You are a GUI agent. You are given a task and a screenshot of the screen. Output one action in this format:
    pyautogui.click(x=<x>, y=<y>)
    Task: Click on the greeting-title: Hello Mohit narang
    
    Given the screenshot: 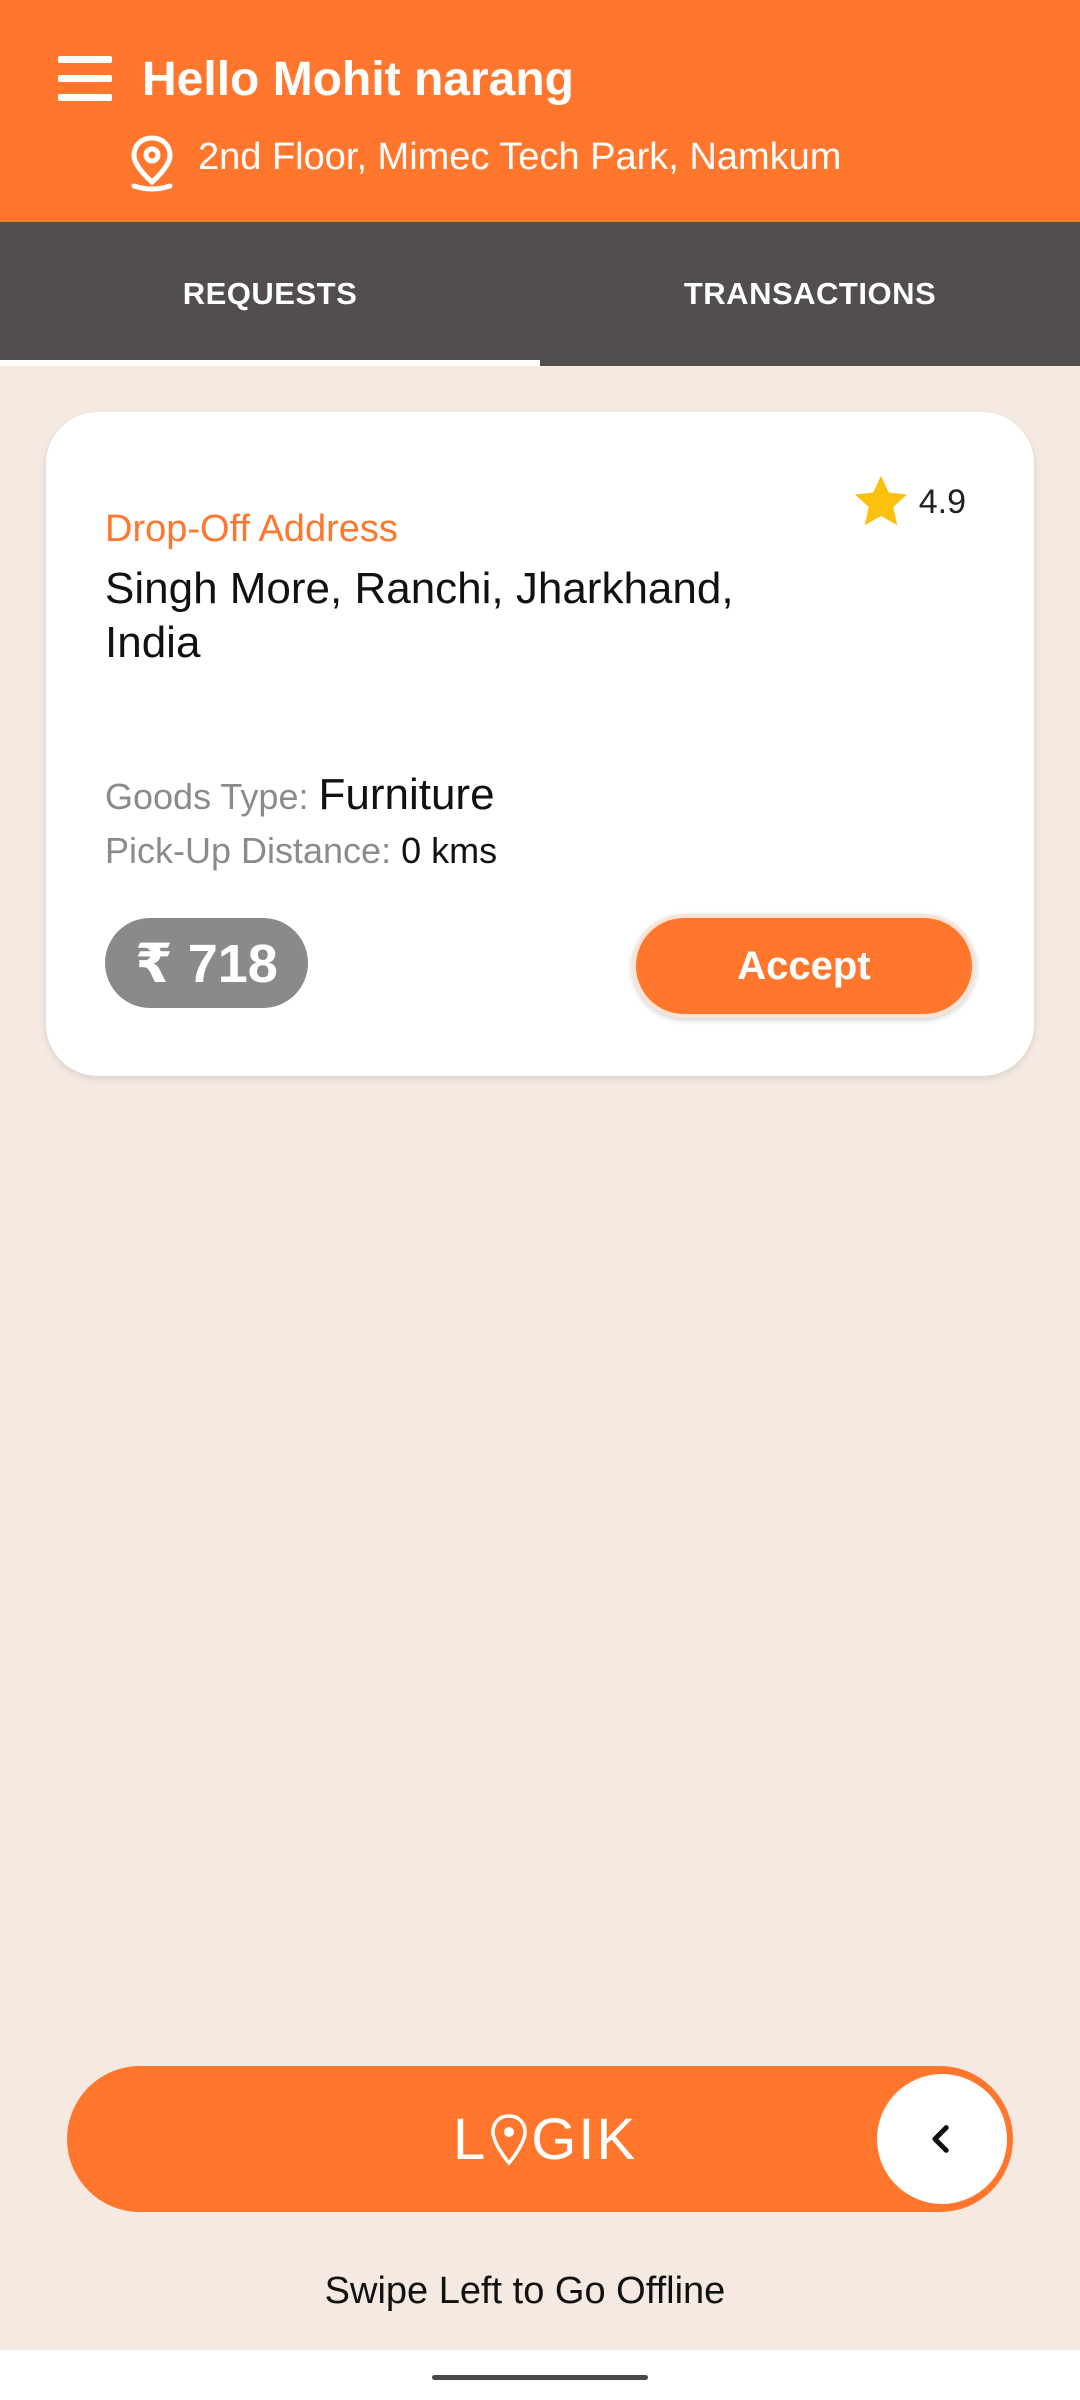 What is the action you would take?
    pyautogui.click(x=358, y=79)
    